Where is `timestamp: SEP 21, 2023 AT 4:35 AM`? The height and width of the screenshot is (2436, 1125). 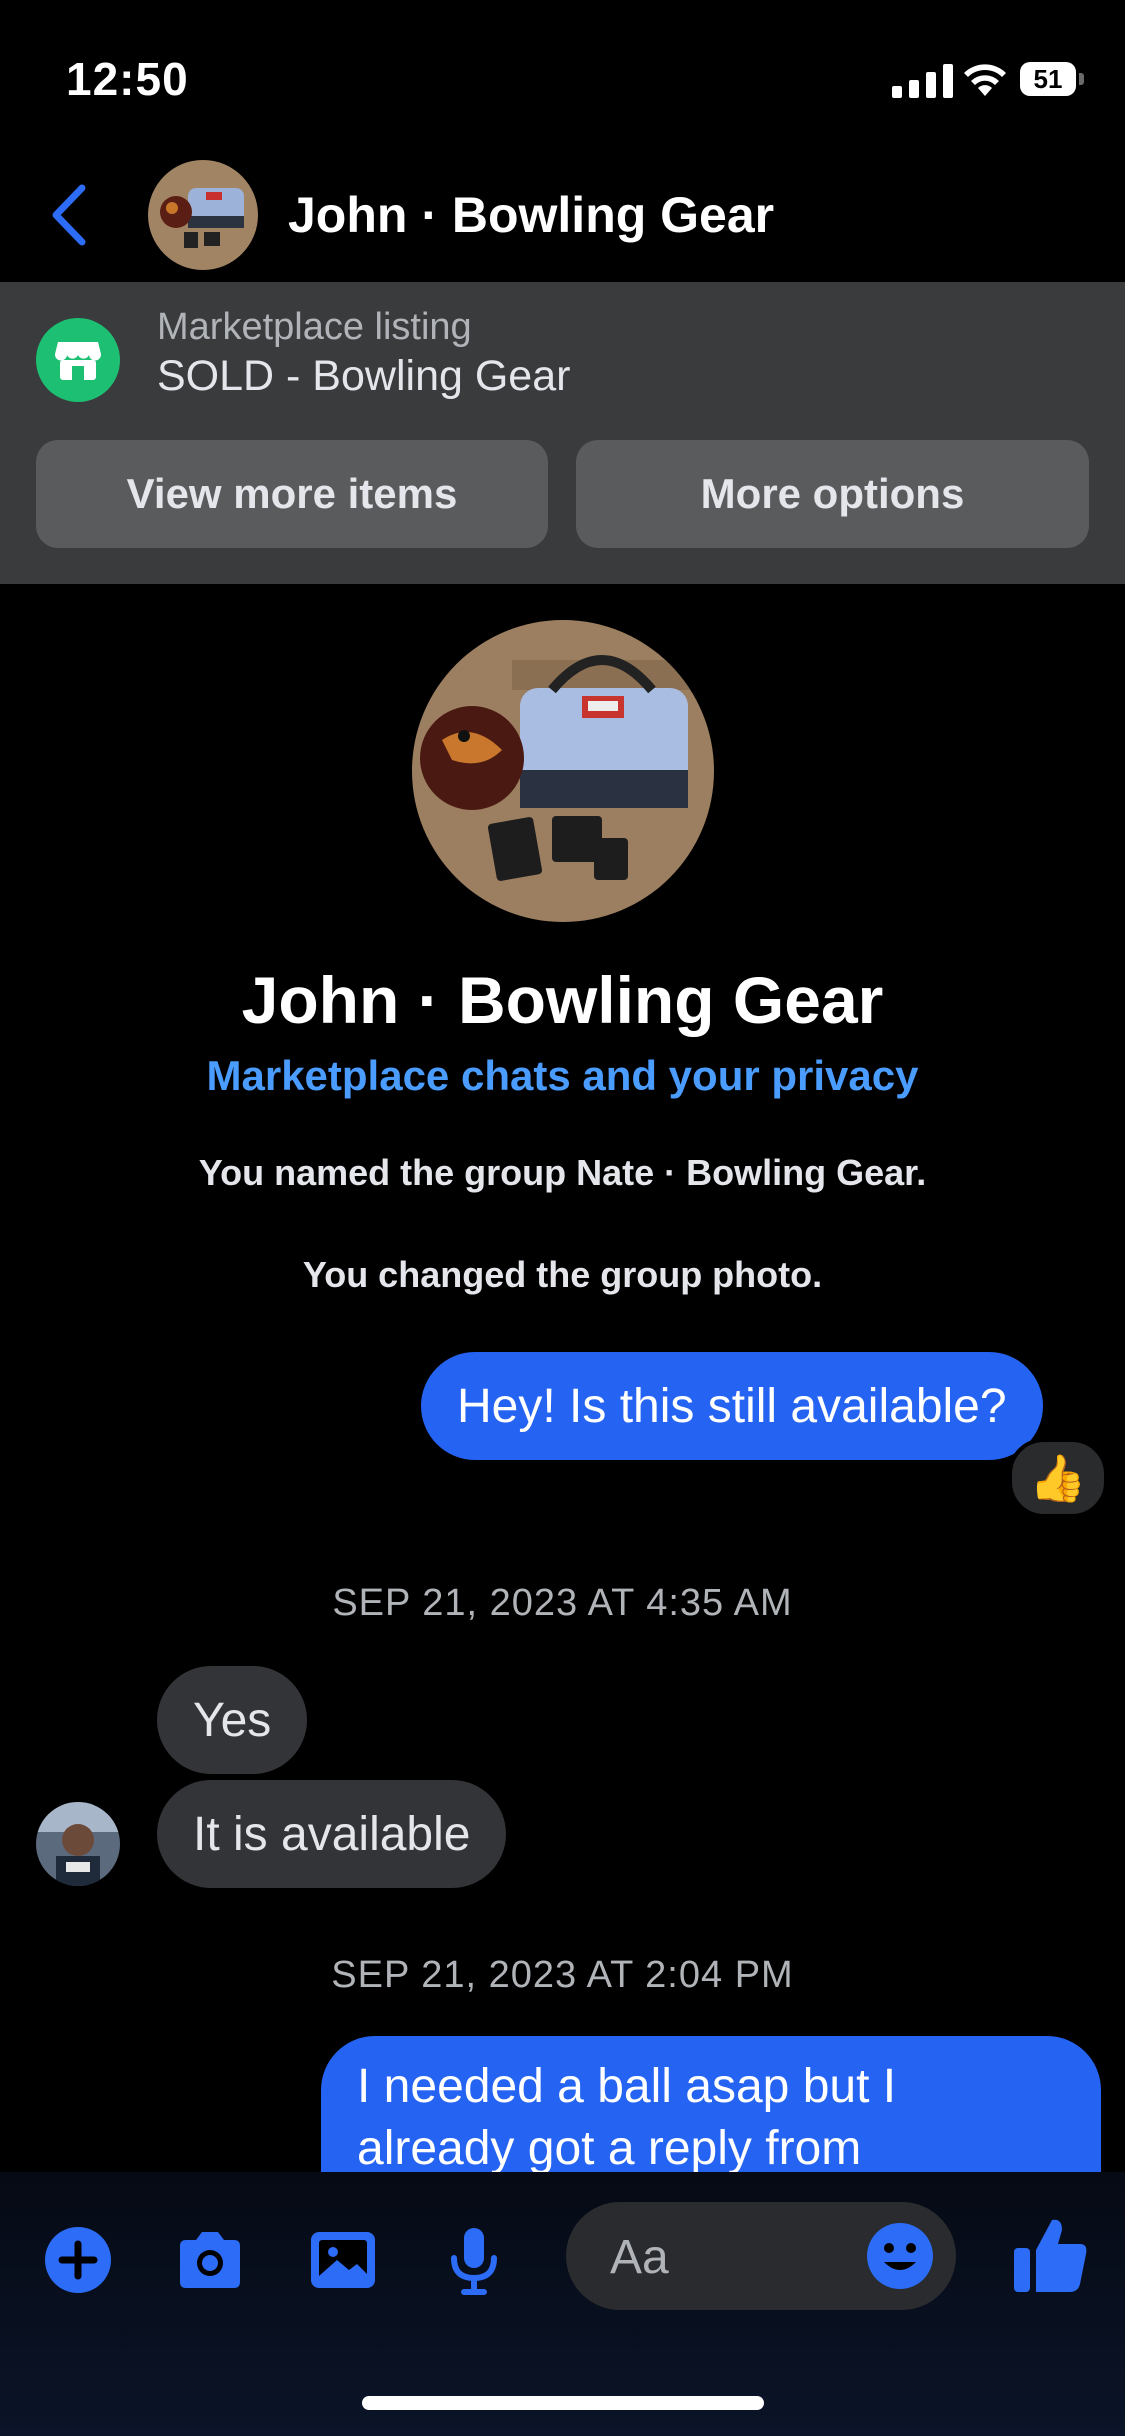 timestamp: SEP 21, 2023 AT 4:35 AM is located at coordinates (562, 1603).